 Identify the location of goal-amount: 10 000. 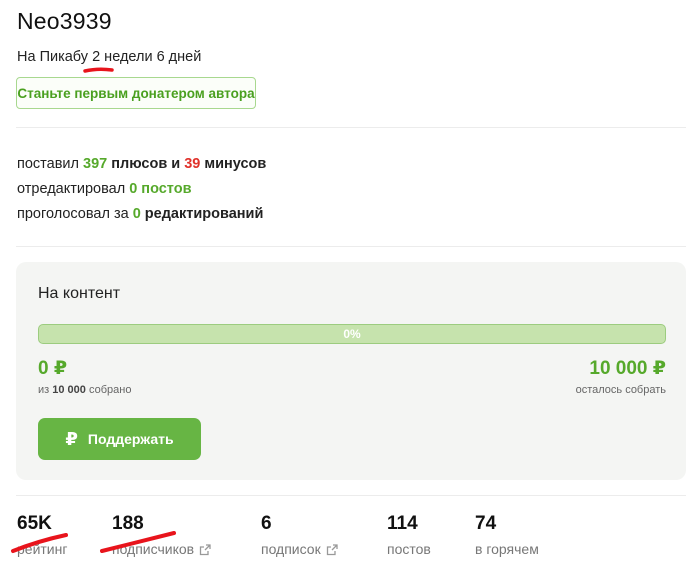
(69, 390).